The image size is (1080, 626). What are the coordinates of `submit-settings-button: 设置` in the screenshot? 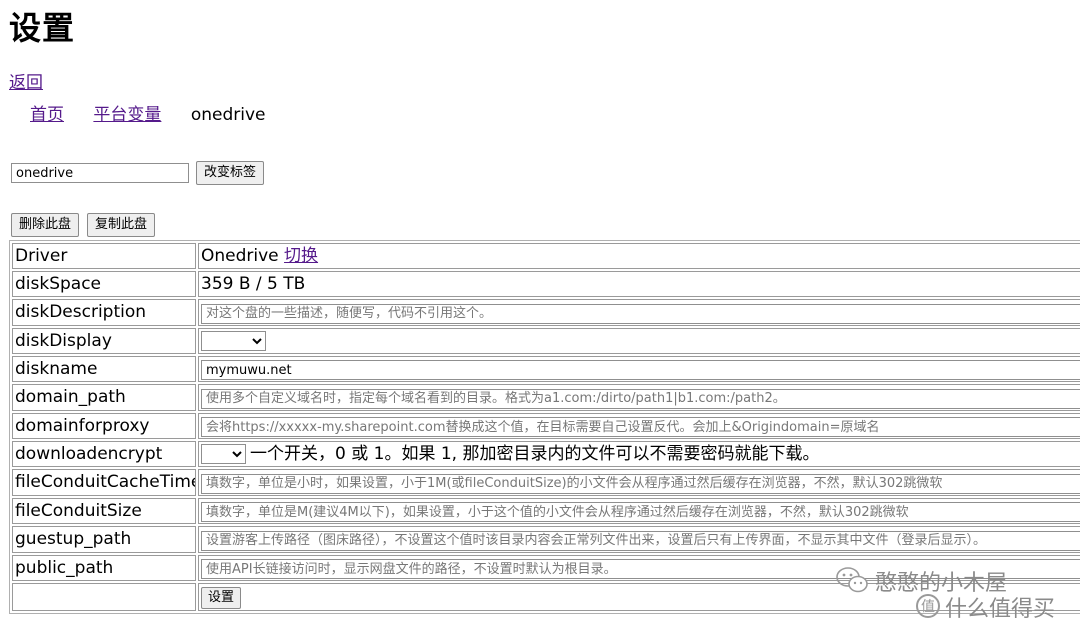 It's located at (221, 598).